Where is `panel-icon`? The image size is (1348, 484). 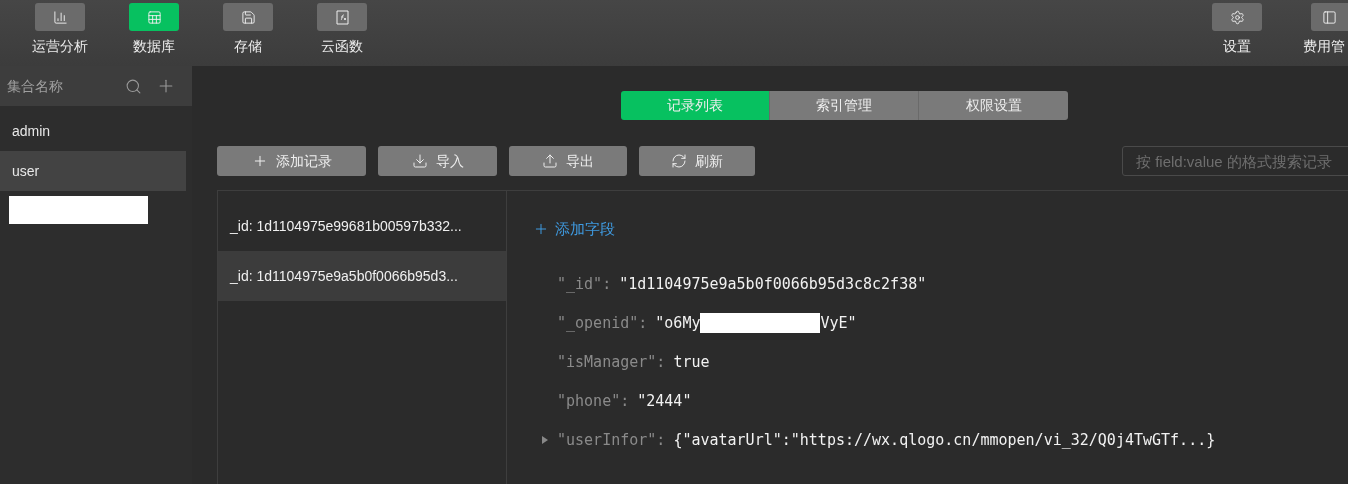 panel-icon is located at coordinates (1329, 17).